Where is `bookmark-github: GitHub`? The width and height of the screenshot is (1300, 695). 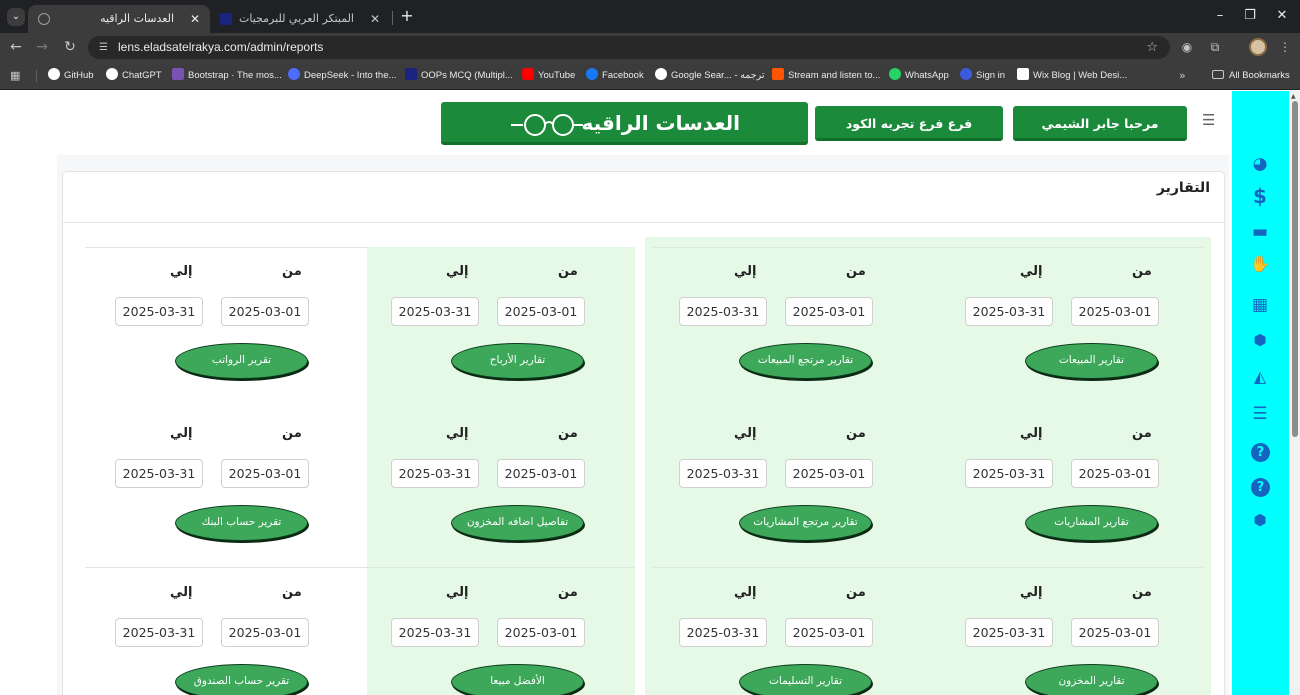 bookmark-github: GitHub is located at coordinates (71, 76).